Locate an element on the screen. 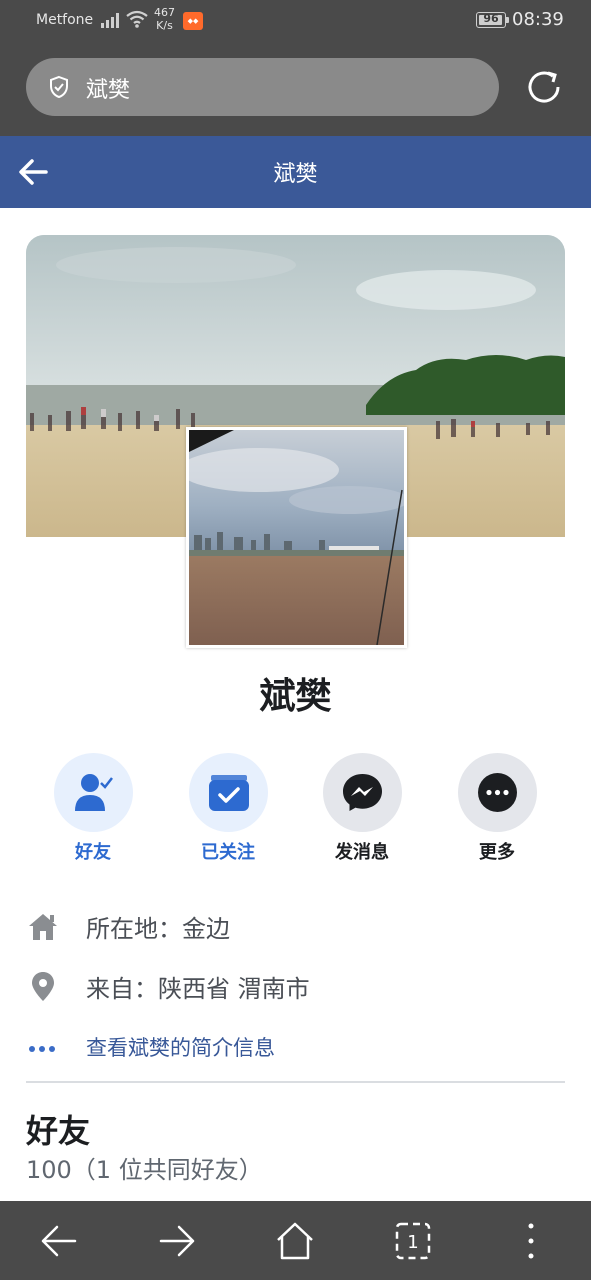 This screenshot has height=1280, width=591. following-button: 已关注 is located at coordinates (228, 808).